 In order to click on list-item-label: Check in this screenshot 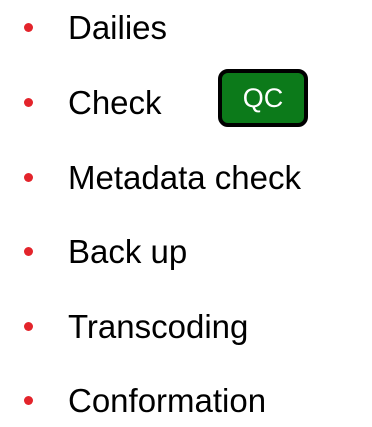, I will do `click(115, 102)`.